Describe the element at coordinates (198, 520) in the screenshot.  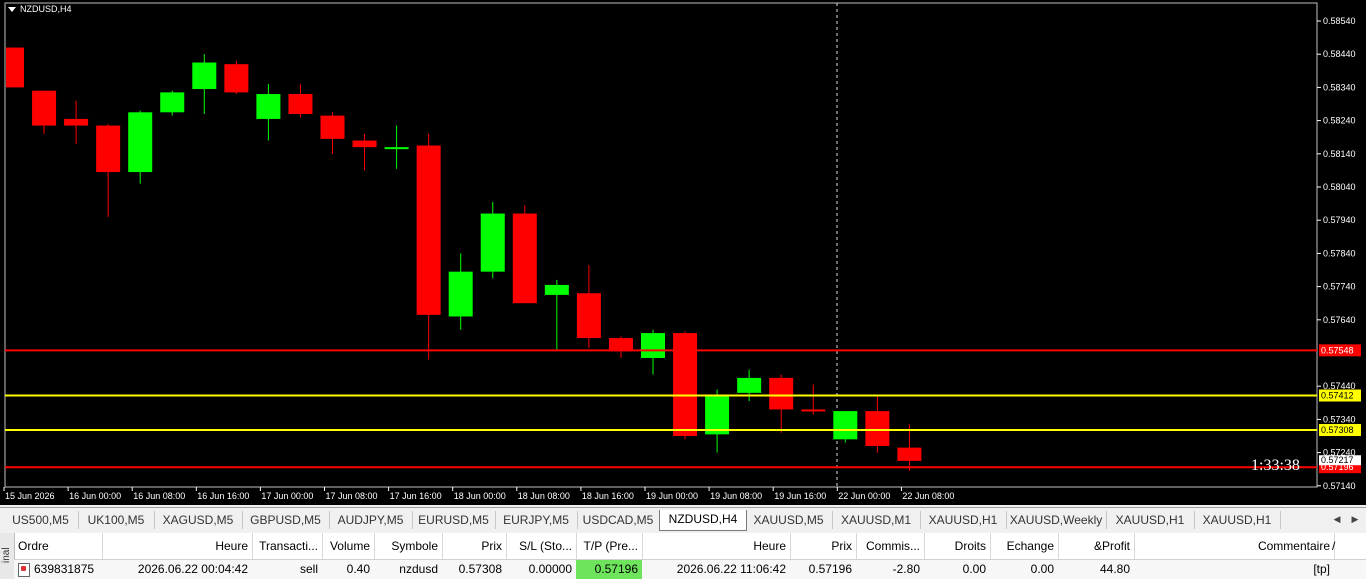
I see `tab-xagusd-m5: XAGUSD,M5` at that location.